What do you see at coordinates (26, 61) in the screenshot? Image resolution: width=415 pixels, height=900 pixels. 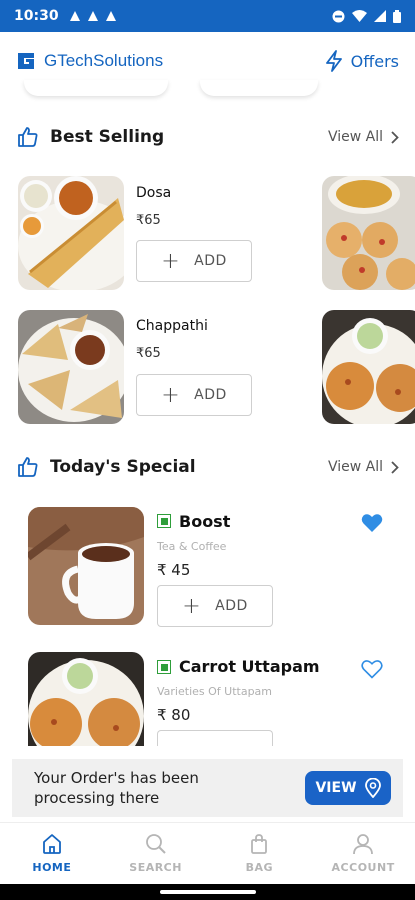 I see `brand-logo-icon` at bounding box center [26, 61].